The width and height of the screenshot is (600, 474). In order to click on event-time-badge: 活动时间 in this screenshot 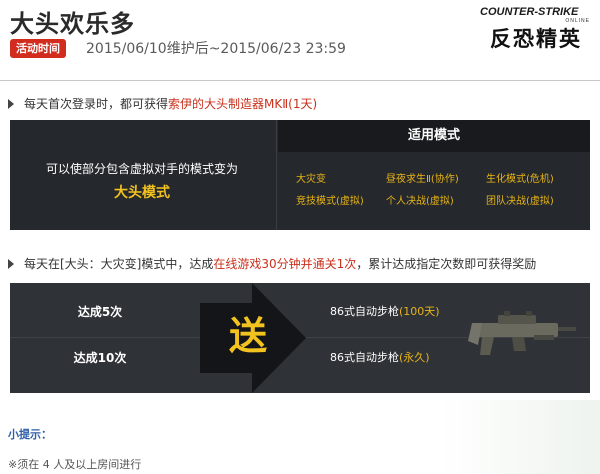, I will do `click(38, 48)`.